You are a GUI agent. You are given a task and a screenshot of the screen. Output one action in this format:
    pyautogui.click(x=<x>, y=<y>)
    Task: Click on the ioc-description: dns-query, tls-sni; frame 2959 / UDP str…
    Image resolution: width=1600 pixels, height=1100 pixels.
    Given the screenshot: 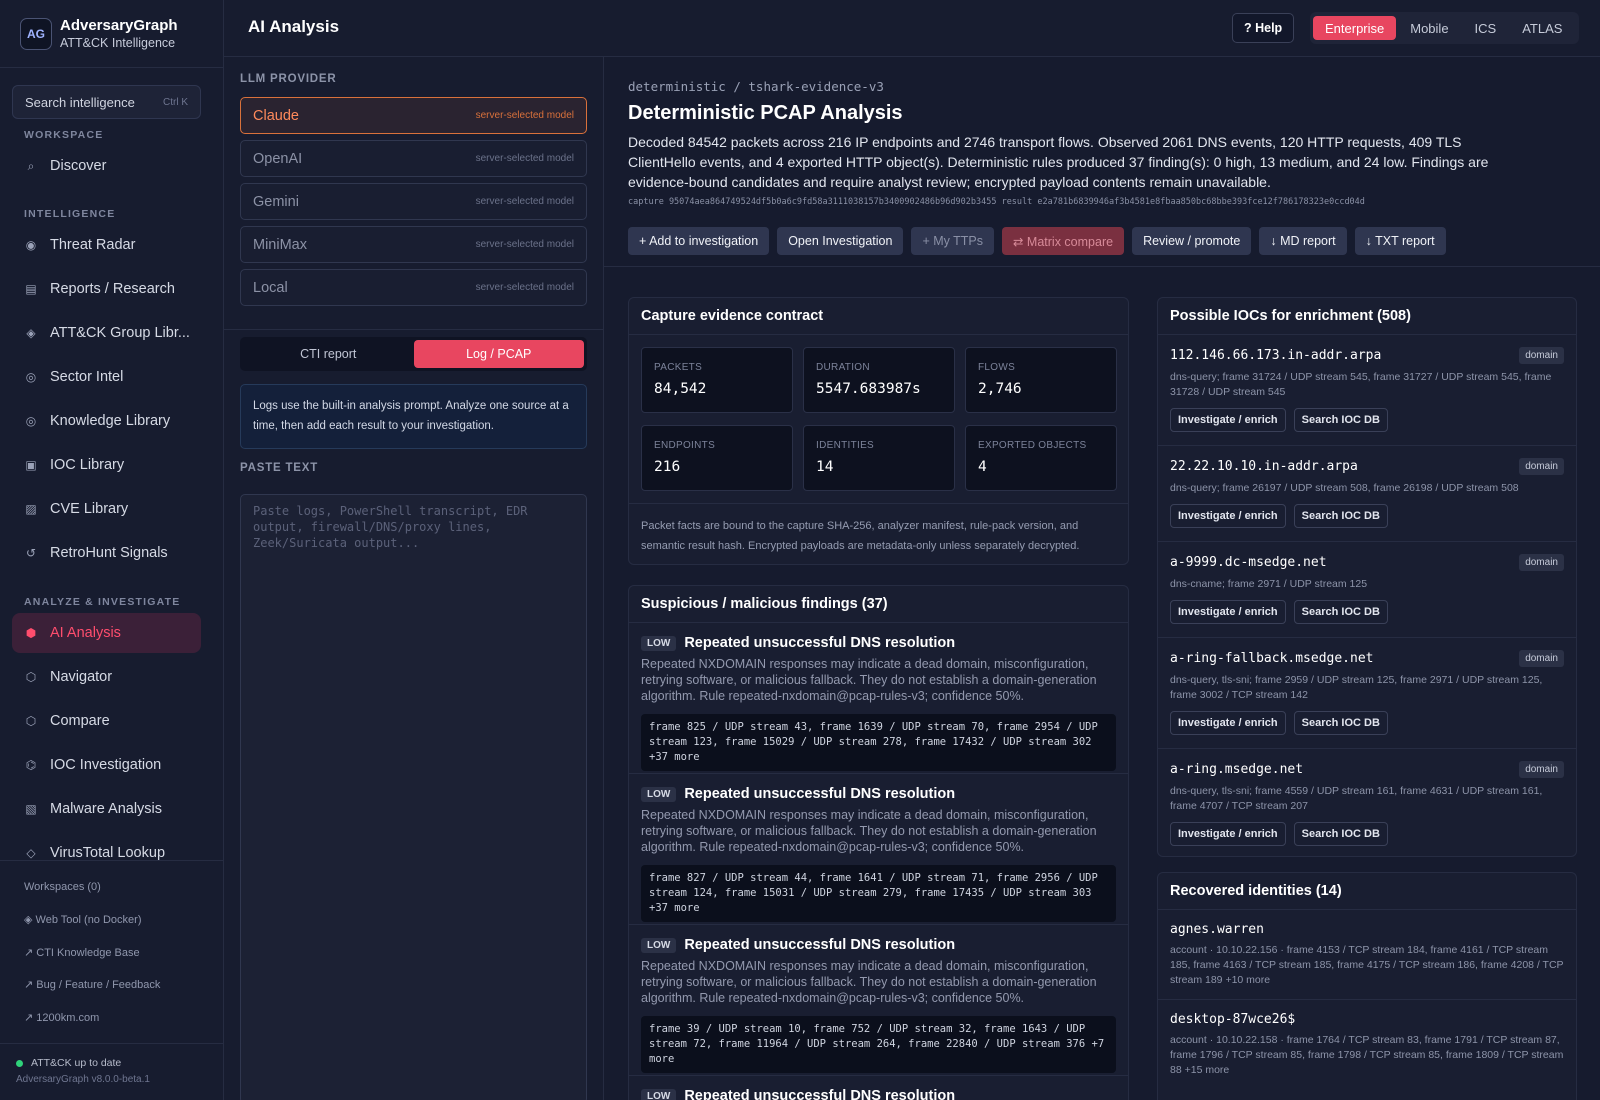 What is the action you would take?
    pyautogui.click(x=1356, y=687)
    